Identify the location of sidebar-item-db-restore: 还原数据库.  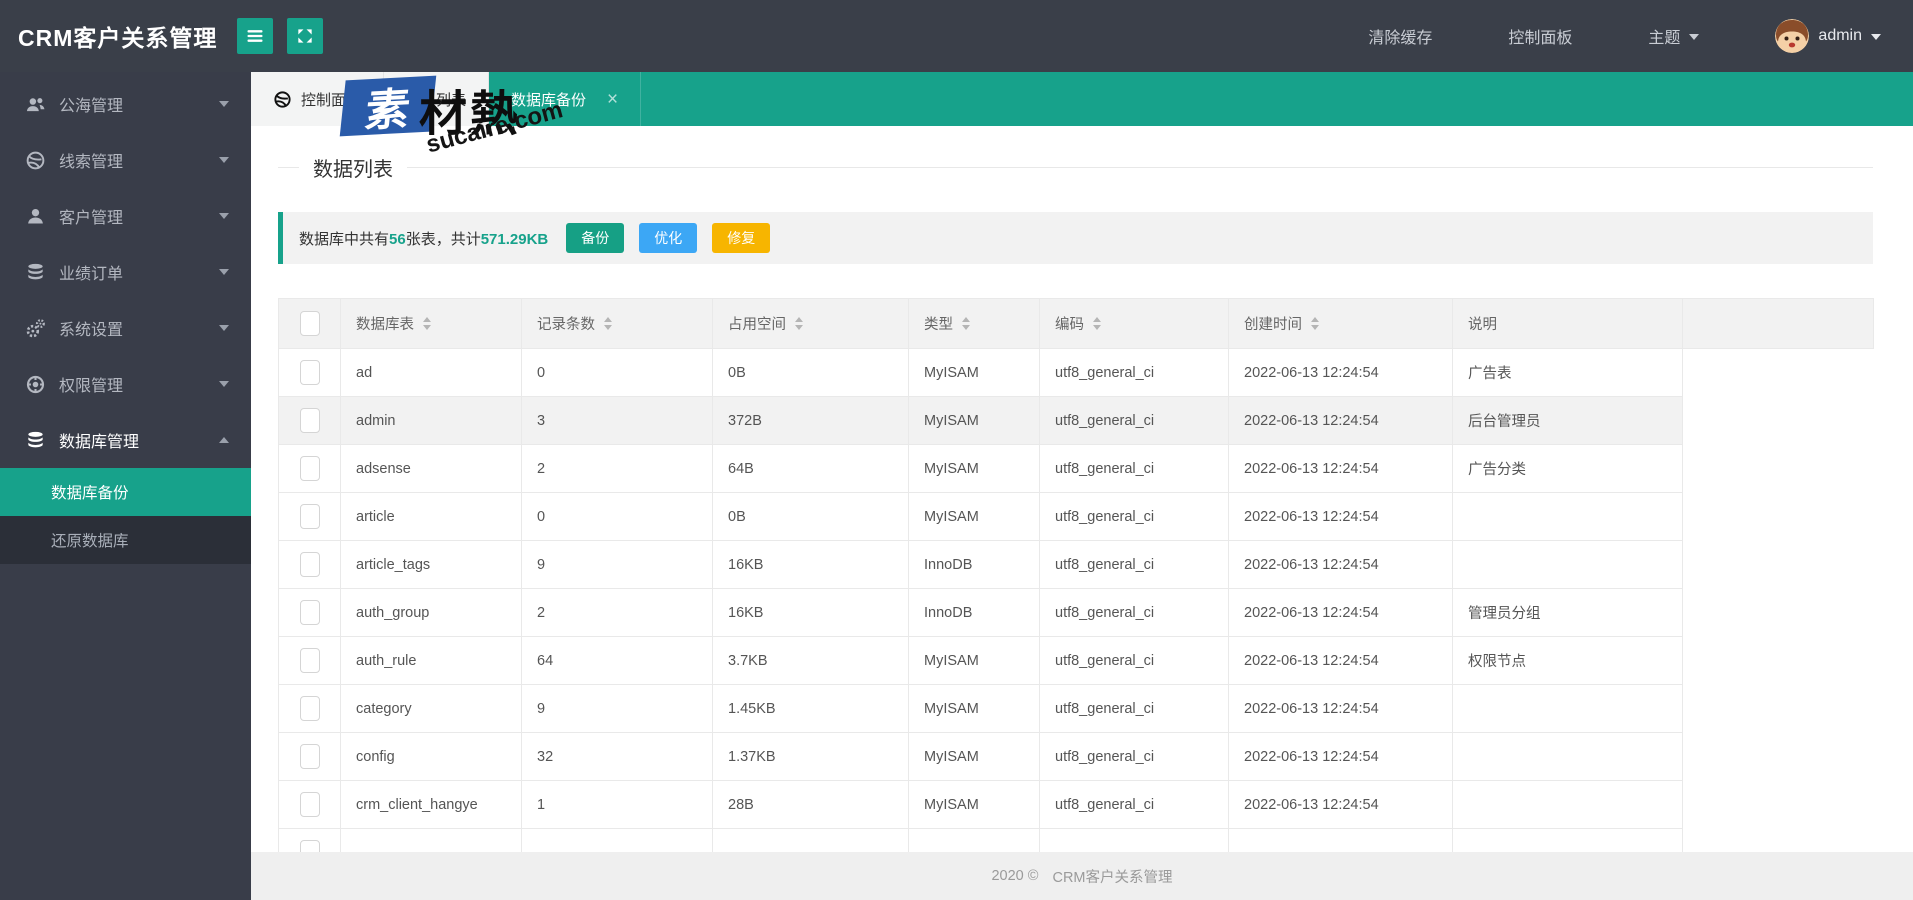
(125, 540).